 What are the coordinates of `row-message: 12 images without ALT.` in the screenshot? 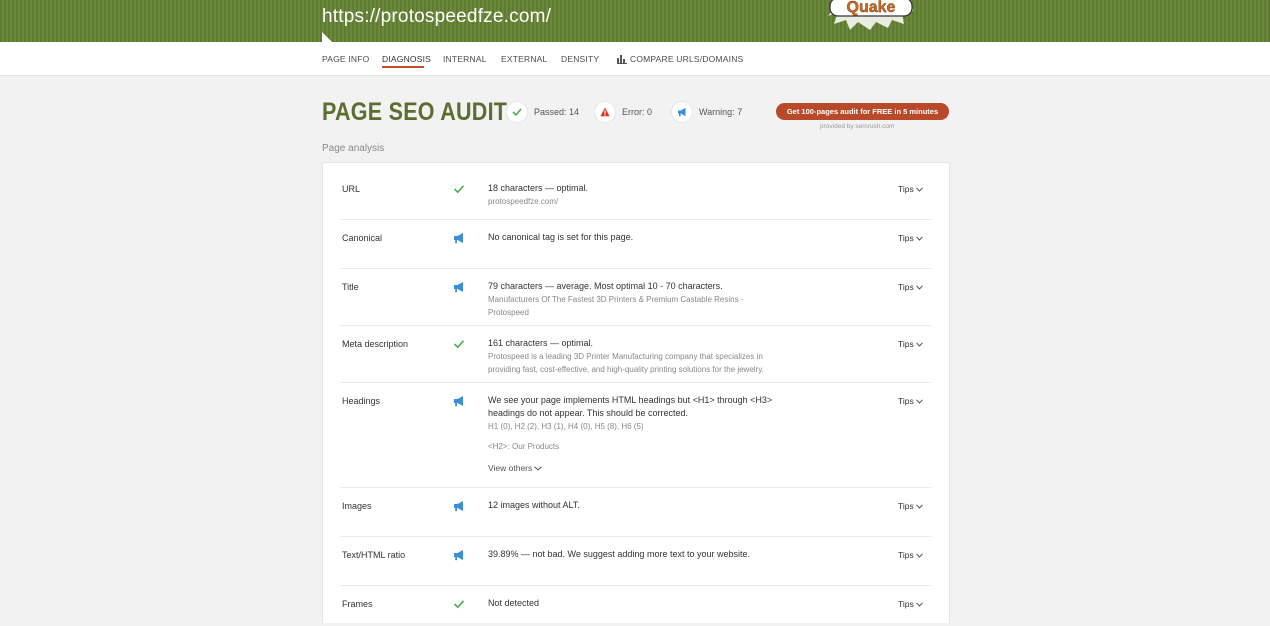 It's located at (534, 505).